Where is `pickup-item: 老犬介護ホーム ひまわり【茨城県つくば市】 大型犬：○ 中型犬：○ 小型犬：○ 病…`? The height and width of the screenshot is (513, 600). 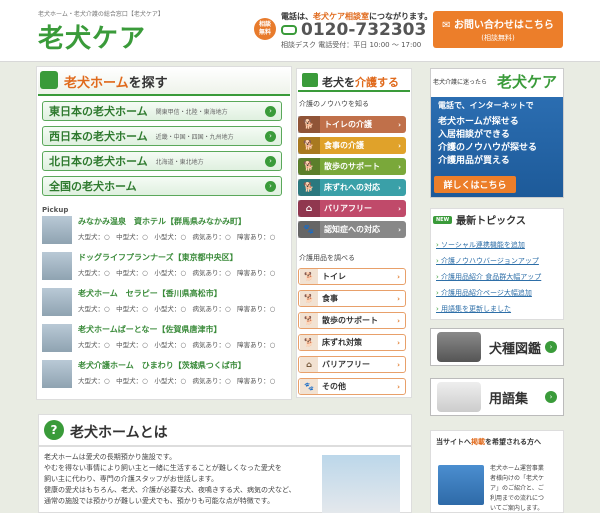
pickup-item: 老犬介護ホーム ひまわり【茨城県つくば市】 大型犬：○ 中型犬：○ 小型犬：○ 病… is located at coordinates (164, 375).